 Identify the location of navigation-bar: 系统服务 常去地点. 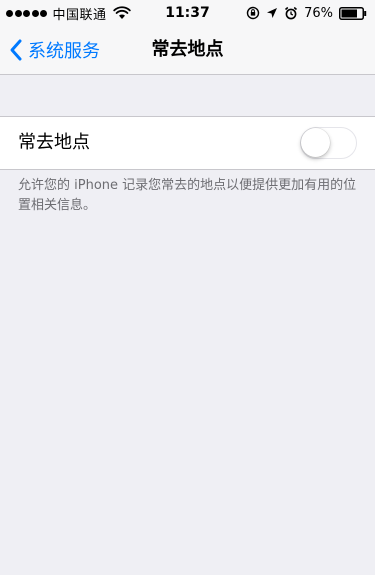
(187, 50).